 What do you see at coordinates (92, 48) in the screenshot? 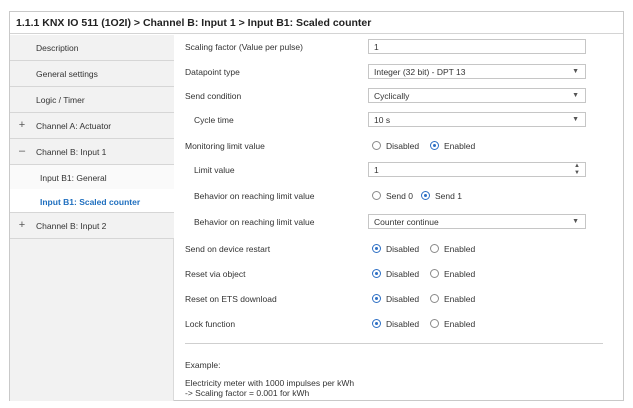
I see `sidebar-item-description: Description` at bounding box center [92, 48].